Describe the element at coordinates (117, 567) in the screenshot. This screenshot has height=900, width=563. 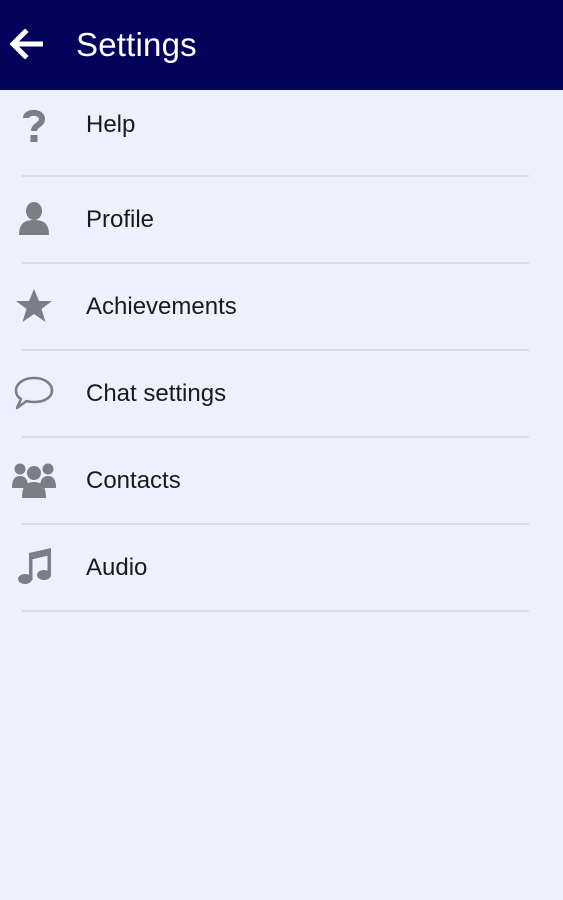
I see `settings-item-label: Audio` at that location.